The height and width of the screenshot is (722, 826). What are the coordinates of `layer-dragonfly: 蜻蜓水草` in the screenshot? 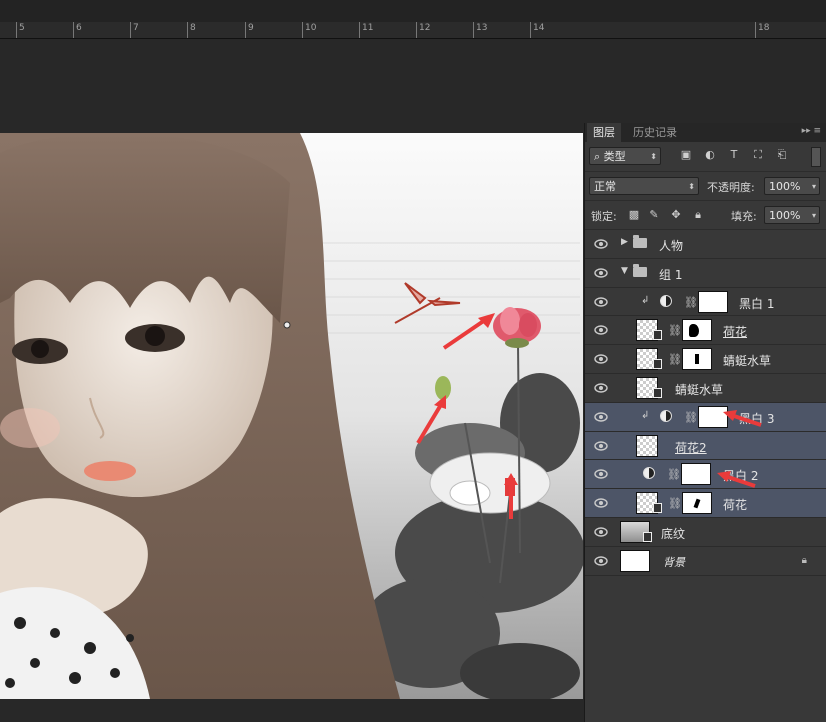 It's located at (705, 388).